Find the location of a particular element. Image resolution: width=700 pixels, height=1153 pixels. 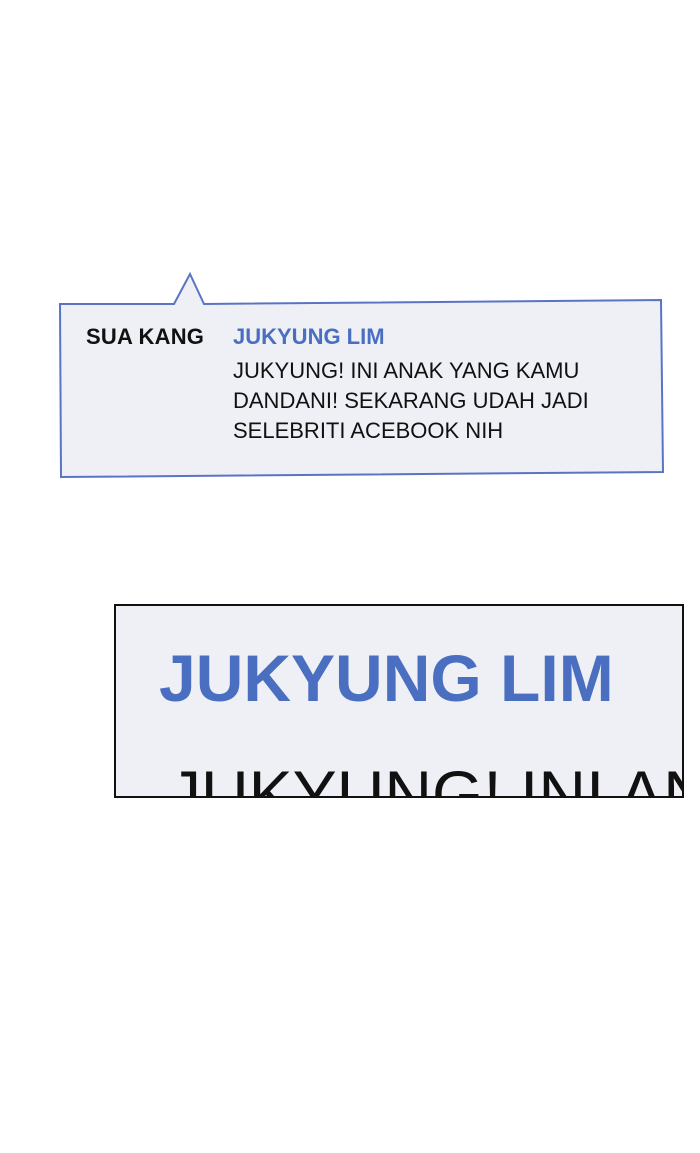

bubble-sender-name: SUA KANG is located at coordinates (145, 336).